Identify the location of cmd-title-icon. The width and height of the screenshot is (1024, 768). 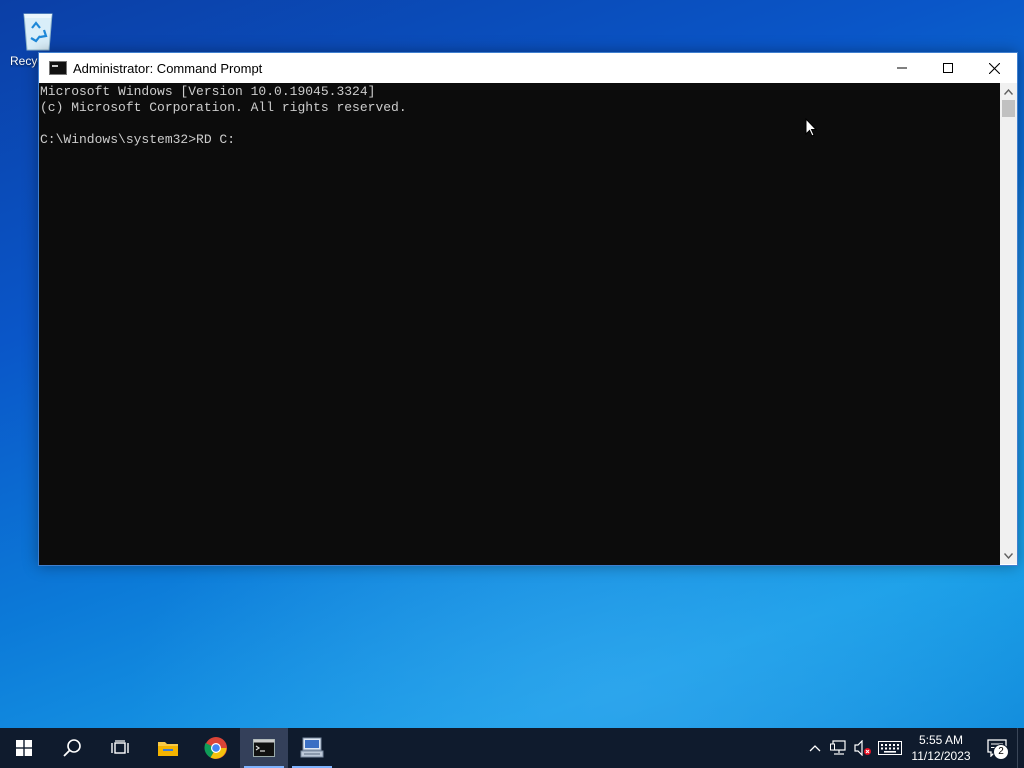
(58, 68).